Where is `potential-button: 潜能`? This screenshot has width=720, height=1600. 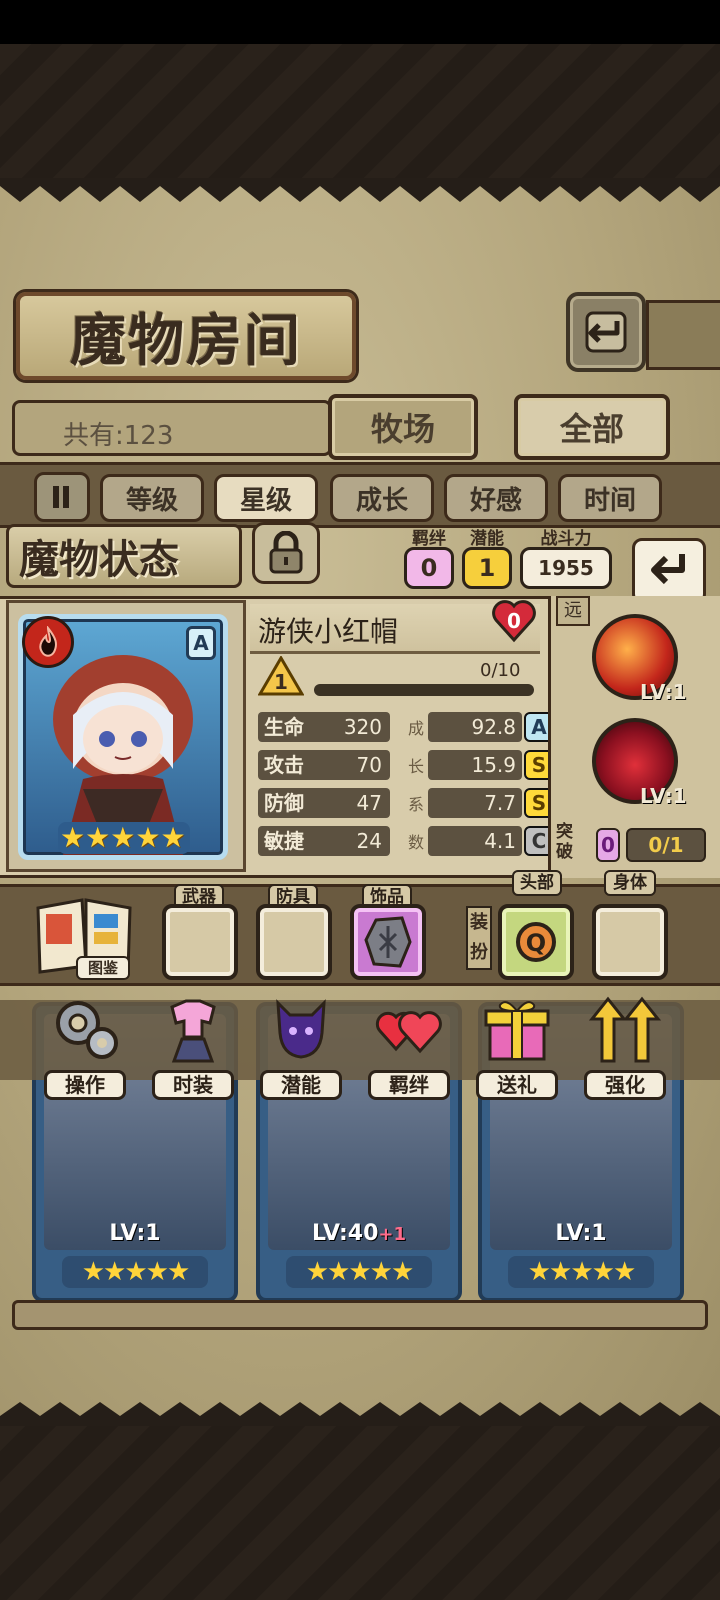 potential-button: 潜能 is located at coordinates (301, 1045).